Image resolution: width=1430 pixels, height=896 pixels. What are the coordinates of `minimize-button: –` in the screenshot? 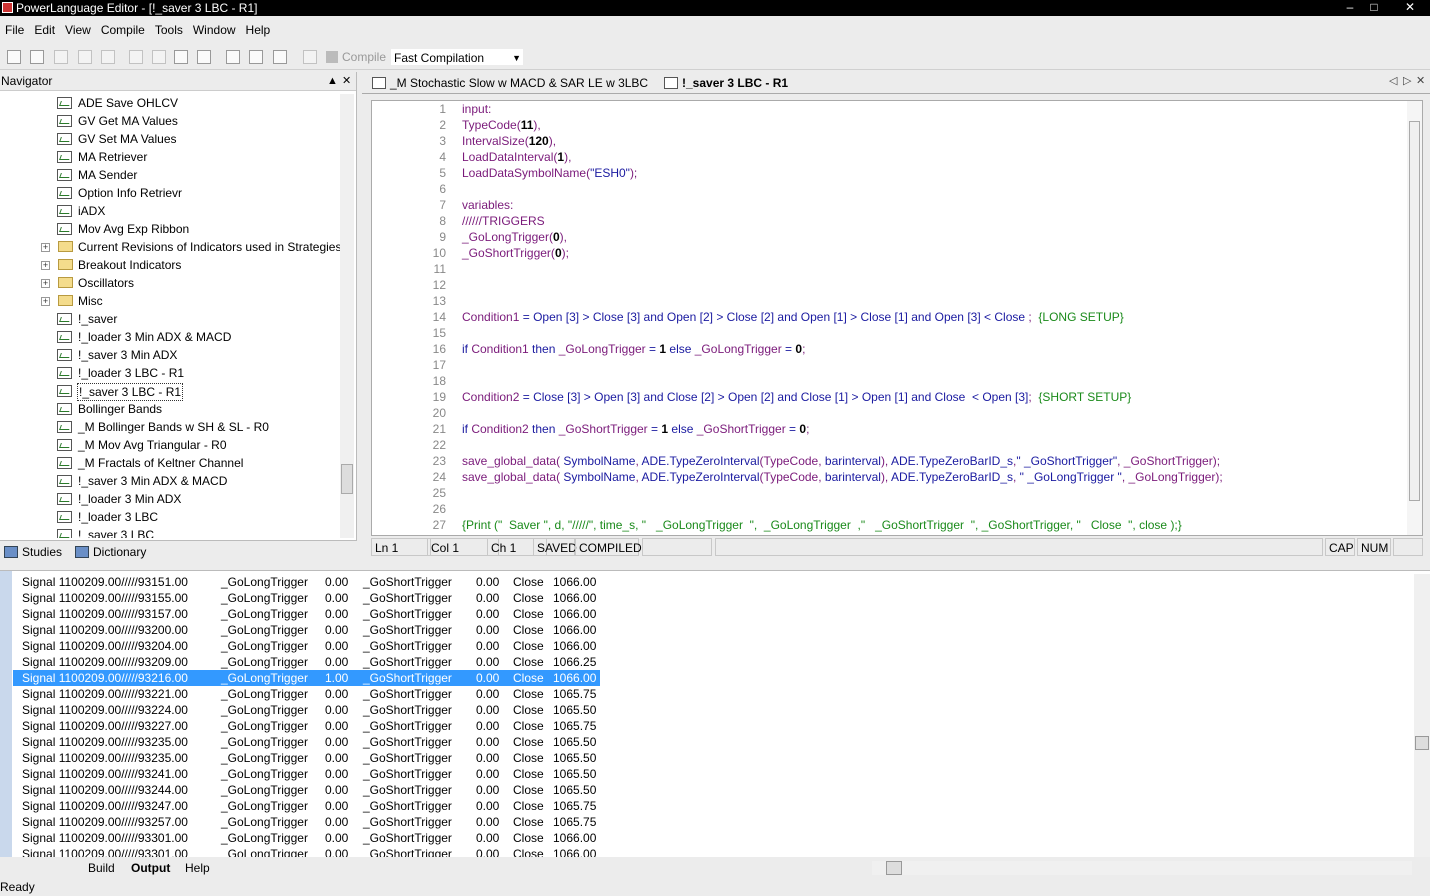 It's located at (1350, 7).